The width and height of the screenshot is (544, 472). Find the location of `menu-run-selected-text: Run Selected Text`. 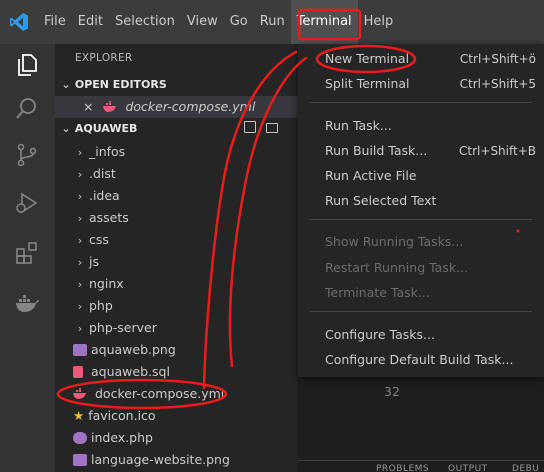

menu-run-selected-text: Run Selected Text is located at coordinates (421, 201).